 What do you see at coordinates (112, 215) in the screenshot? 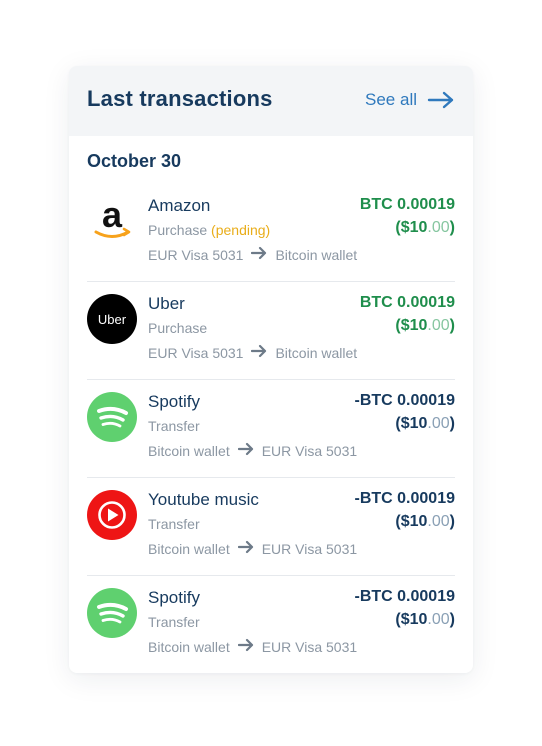
I see `svg-text: a` at bounding box center [112, 215].